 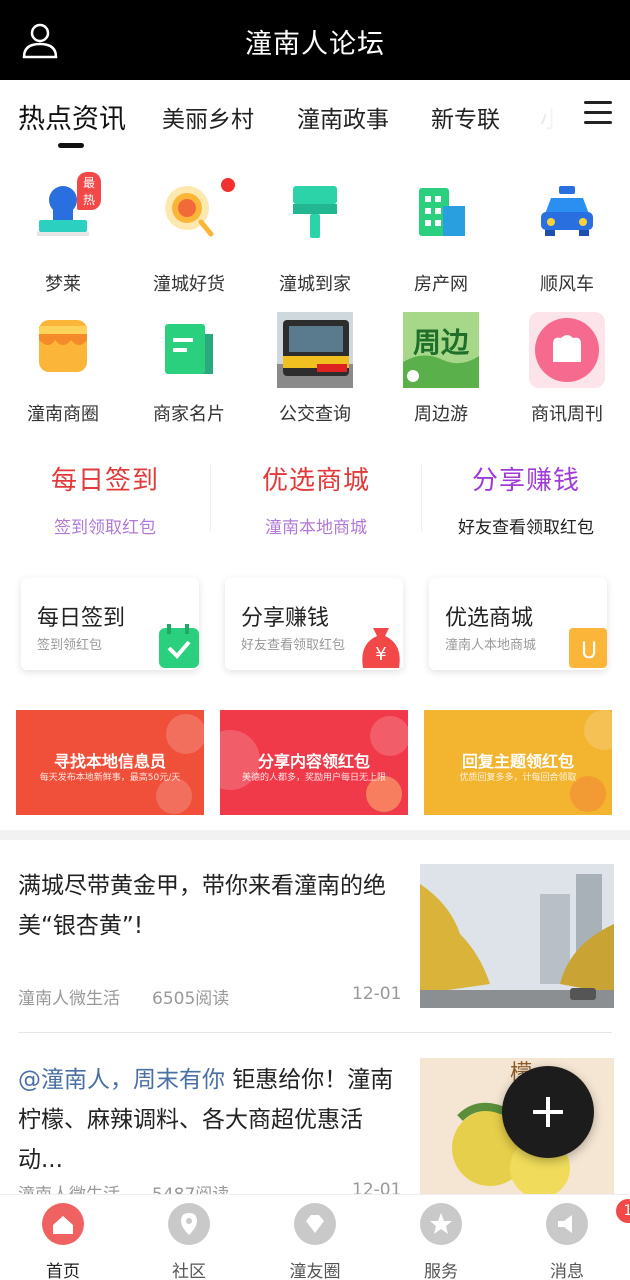 I want to click on tab-hot-news: 热点资讯, so click(x=72, y=116).